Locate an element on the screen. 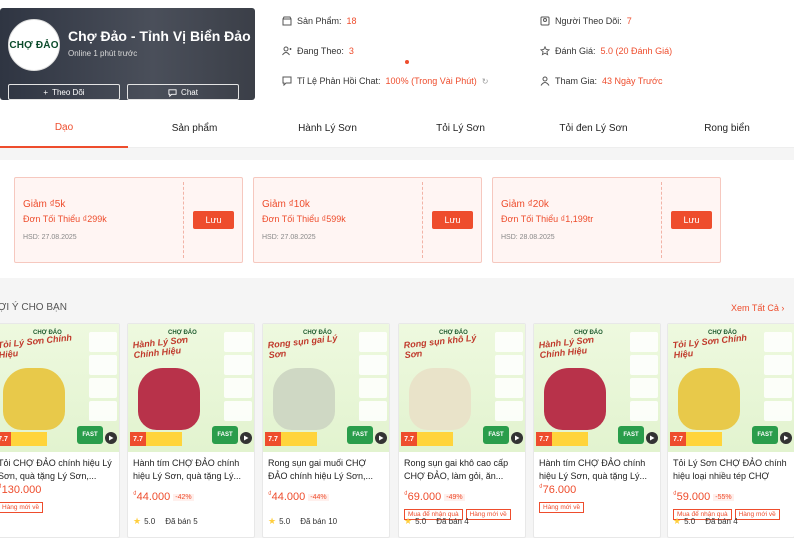  tab-toi-ly-son: Tỏi Lý Sơn is located at coordinates (460, 128).